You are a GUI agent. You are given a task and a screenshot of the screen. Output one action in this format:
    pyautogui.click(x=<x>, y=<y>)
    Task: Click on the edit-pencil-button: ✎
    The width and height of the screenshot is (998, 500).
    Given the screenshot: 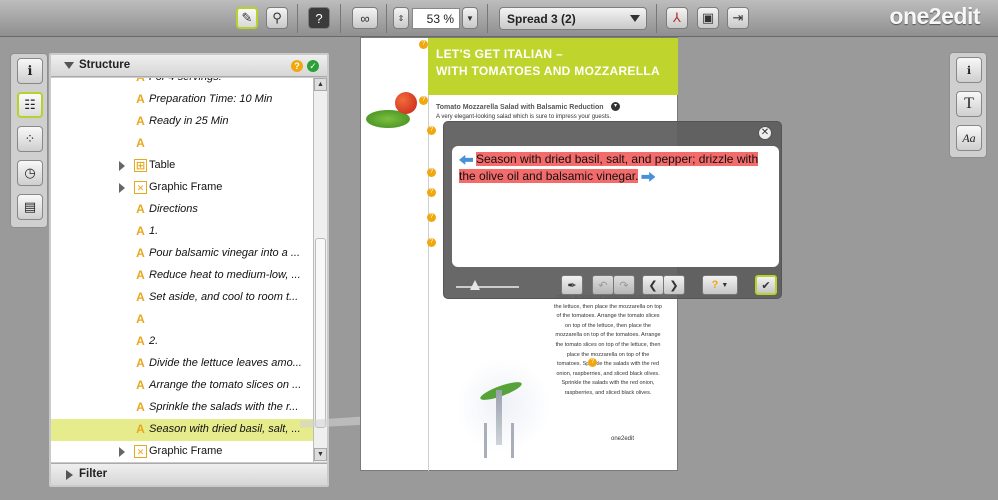 What is the action you would take?
    pyautogui.click(x=247, y=18)
    